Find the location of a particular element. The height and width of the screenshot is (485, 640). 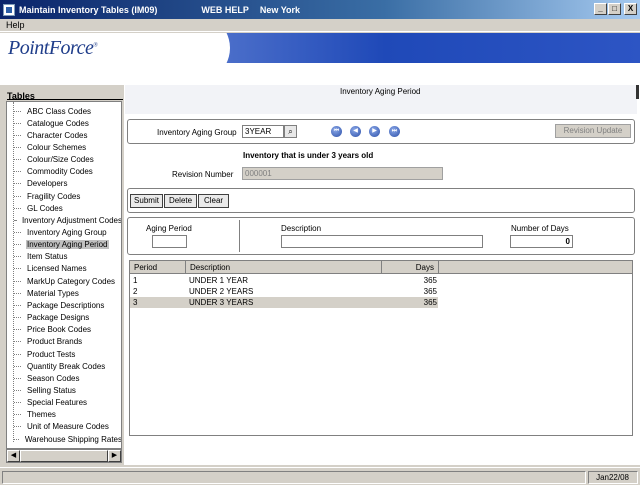

table-row-selected: 3 UNDER 3 YEARS 365 is located at coordinates (284, 302).